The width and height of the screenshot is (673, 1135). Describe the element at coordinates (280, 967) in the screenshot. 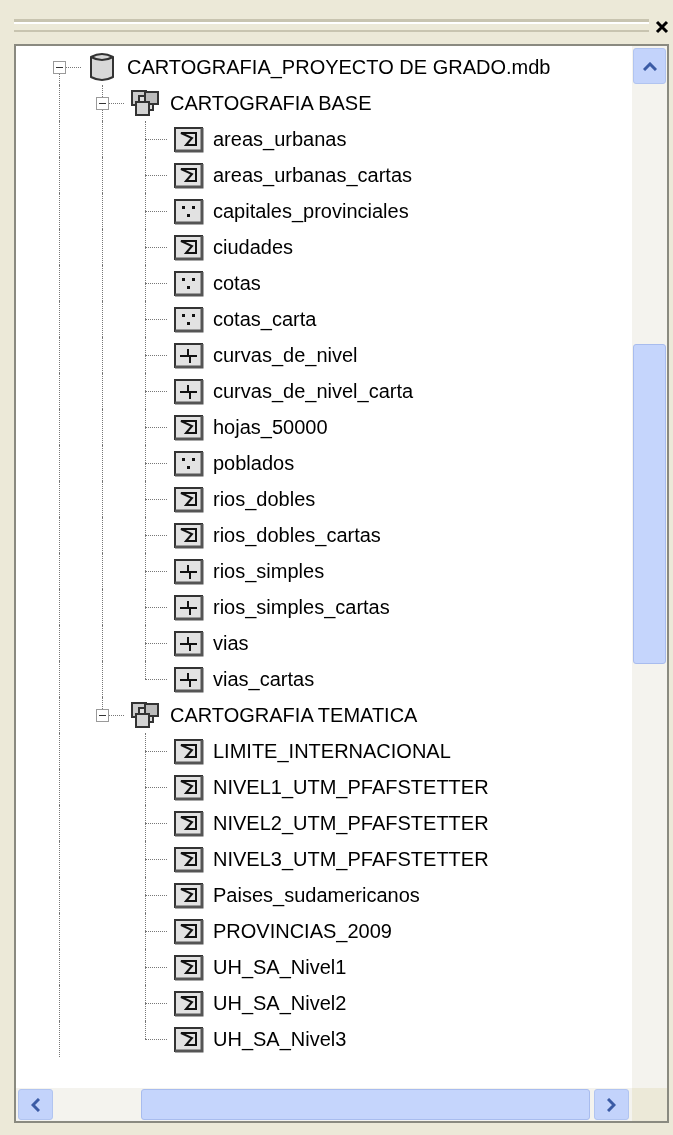

I see `tree-item-label: UH_SA_Nivel1` at that location.